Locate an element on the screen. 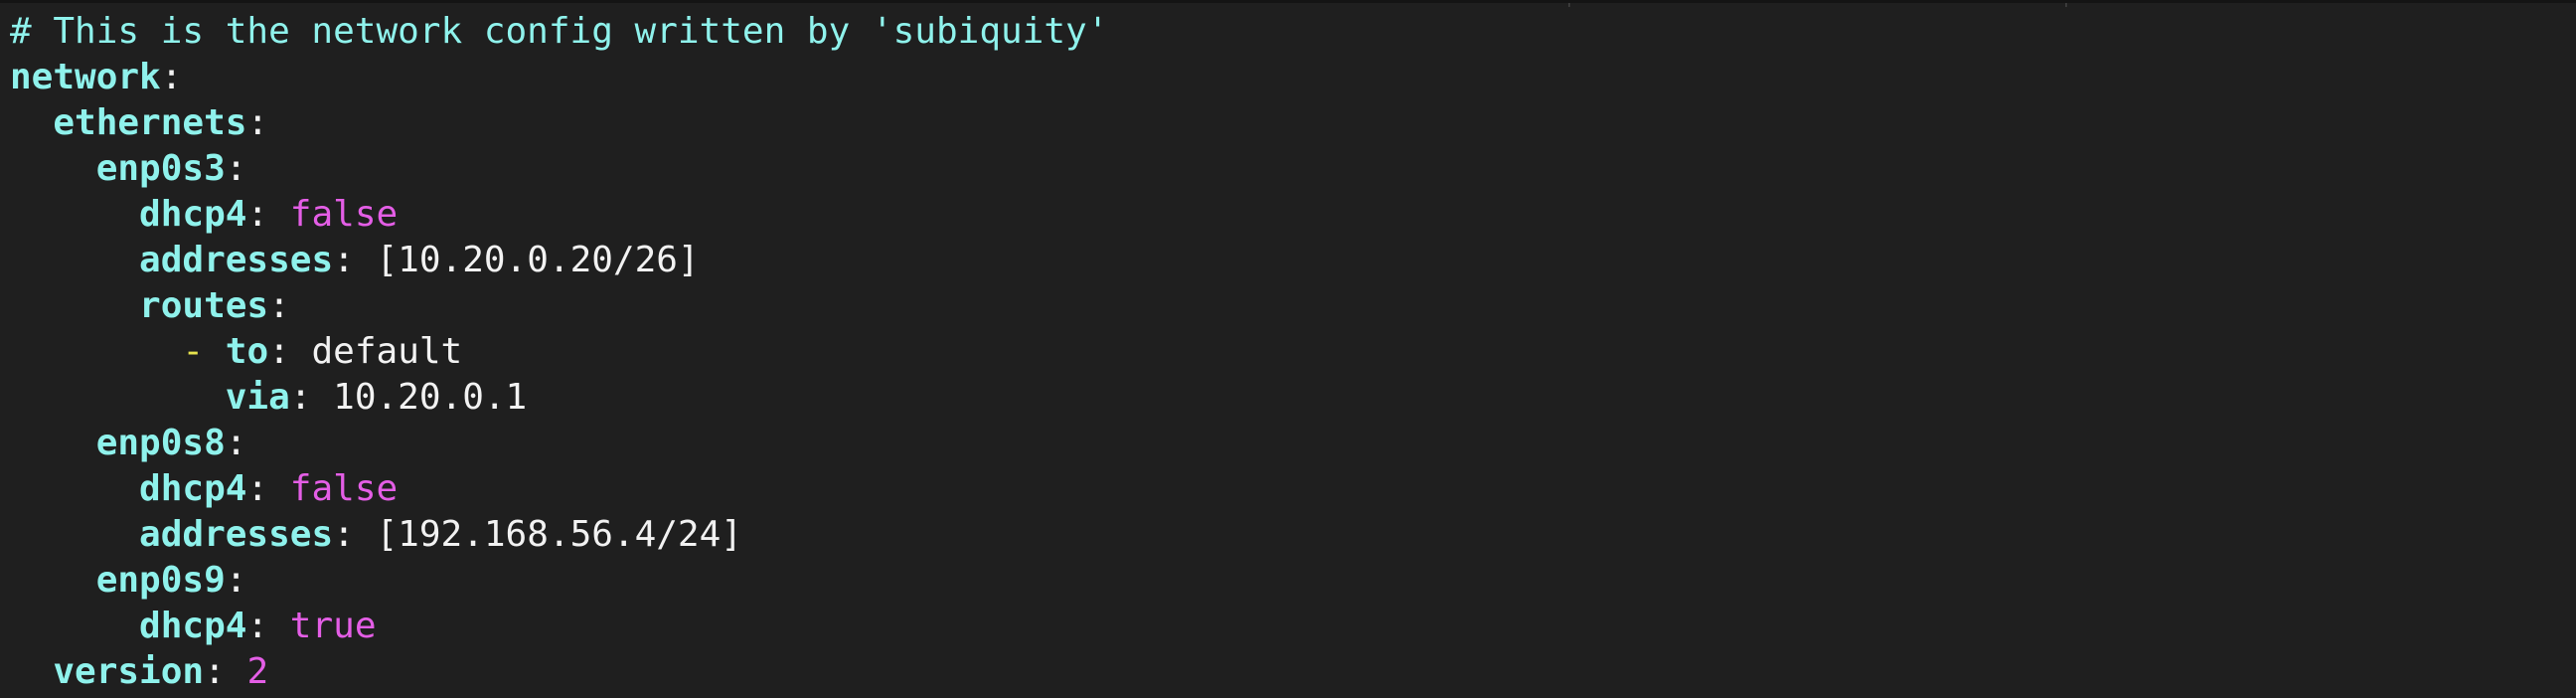 The height and width of the screenshot is (698, 2576). code-line-13: enp0s9: is located at coordinates (559, 581).